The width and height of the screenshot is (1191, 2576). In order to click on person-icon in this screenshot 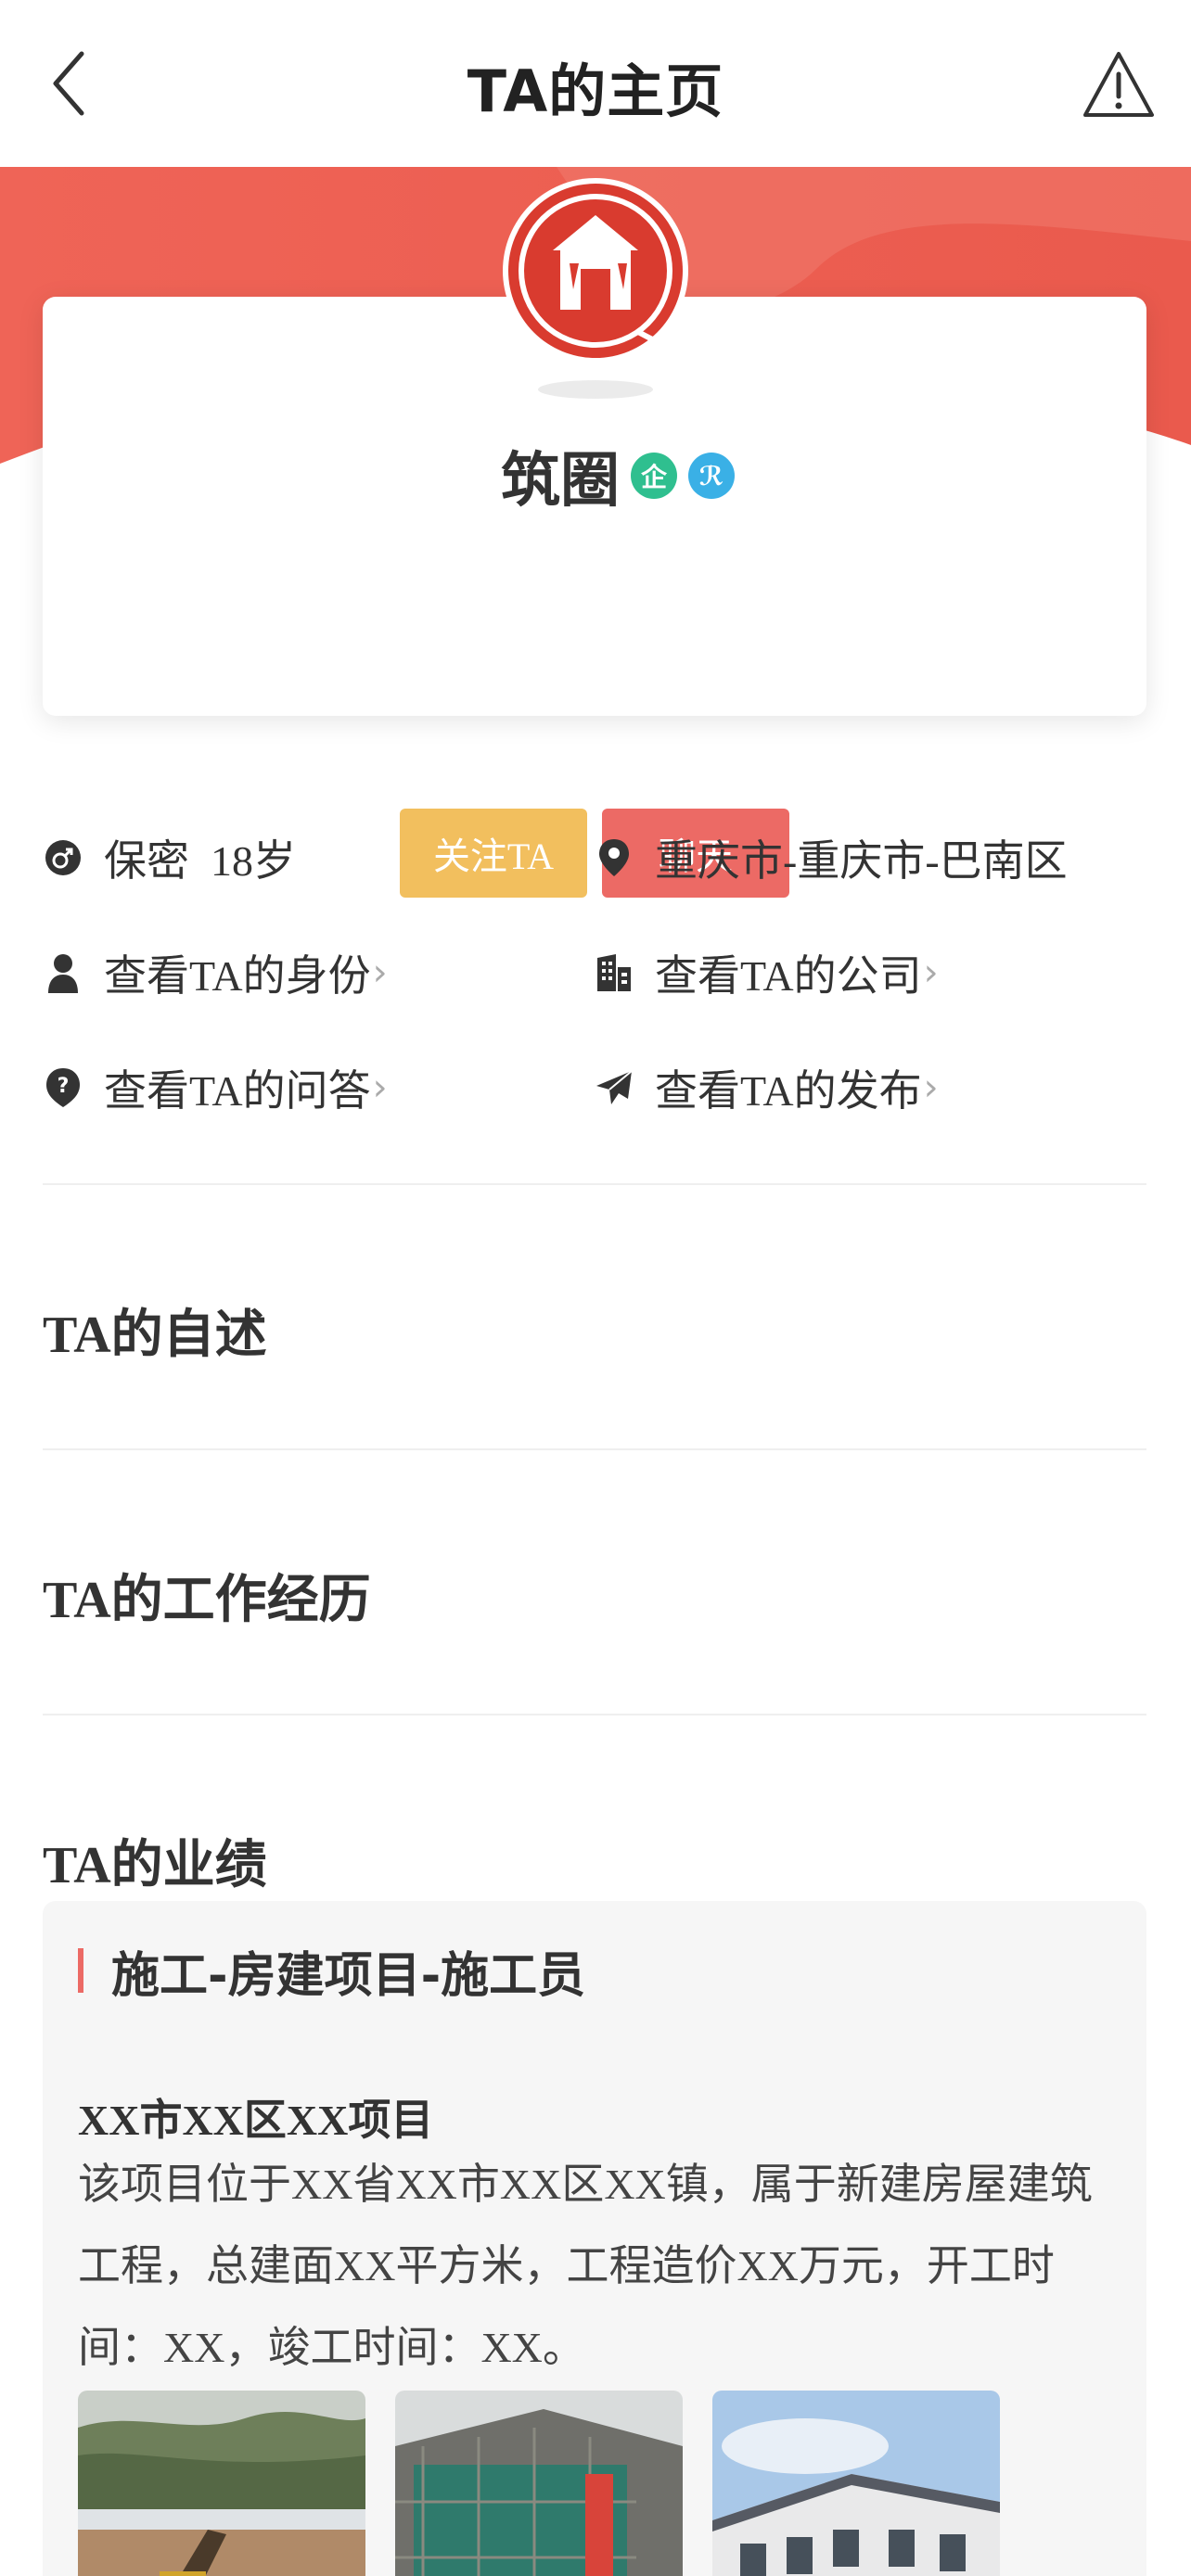, I will do `click(63, 972)`.